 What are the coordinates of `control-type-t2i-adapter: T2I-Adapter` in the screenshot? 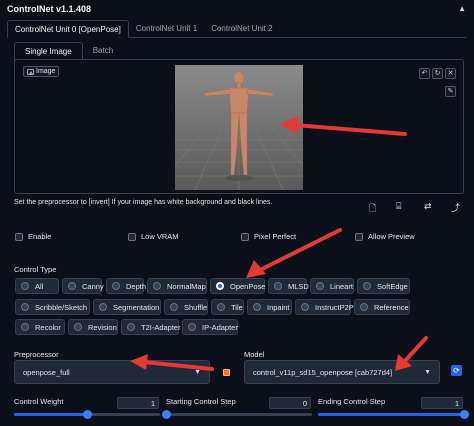 It's located at (151, 327).